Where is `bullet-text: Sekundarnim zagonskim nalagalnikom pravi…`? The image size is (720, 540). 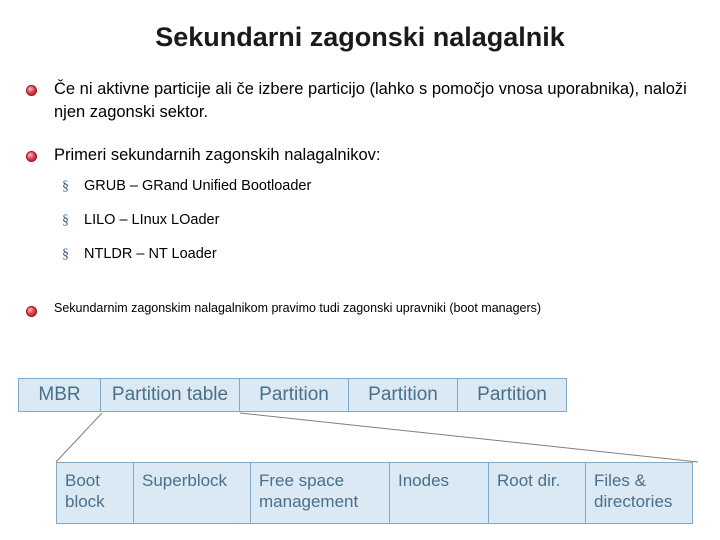 bullet-text: Sekundarnim zagonskim nalagalnikom pravi… is located at coordinates (298, 308).